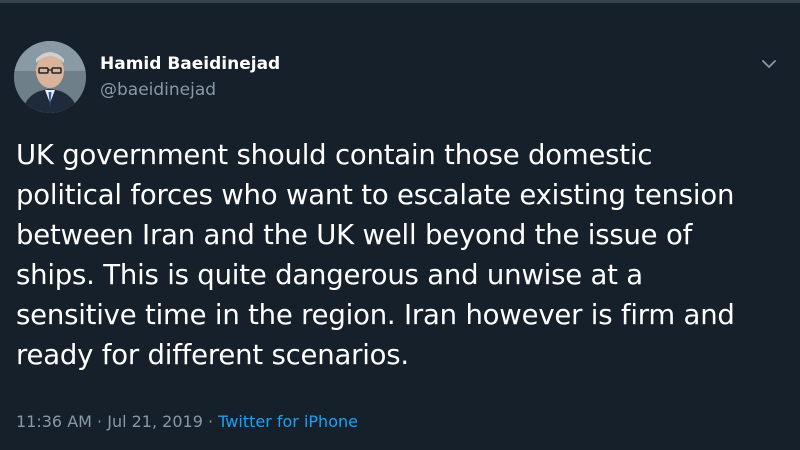 The height and width of the screenshot is (450, 800). Describe the element at coordinates (190, 77) in the screenshot. I see `author-info: Hamid Baeidinejad @baeidinejad` at that location.